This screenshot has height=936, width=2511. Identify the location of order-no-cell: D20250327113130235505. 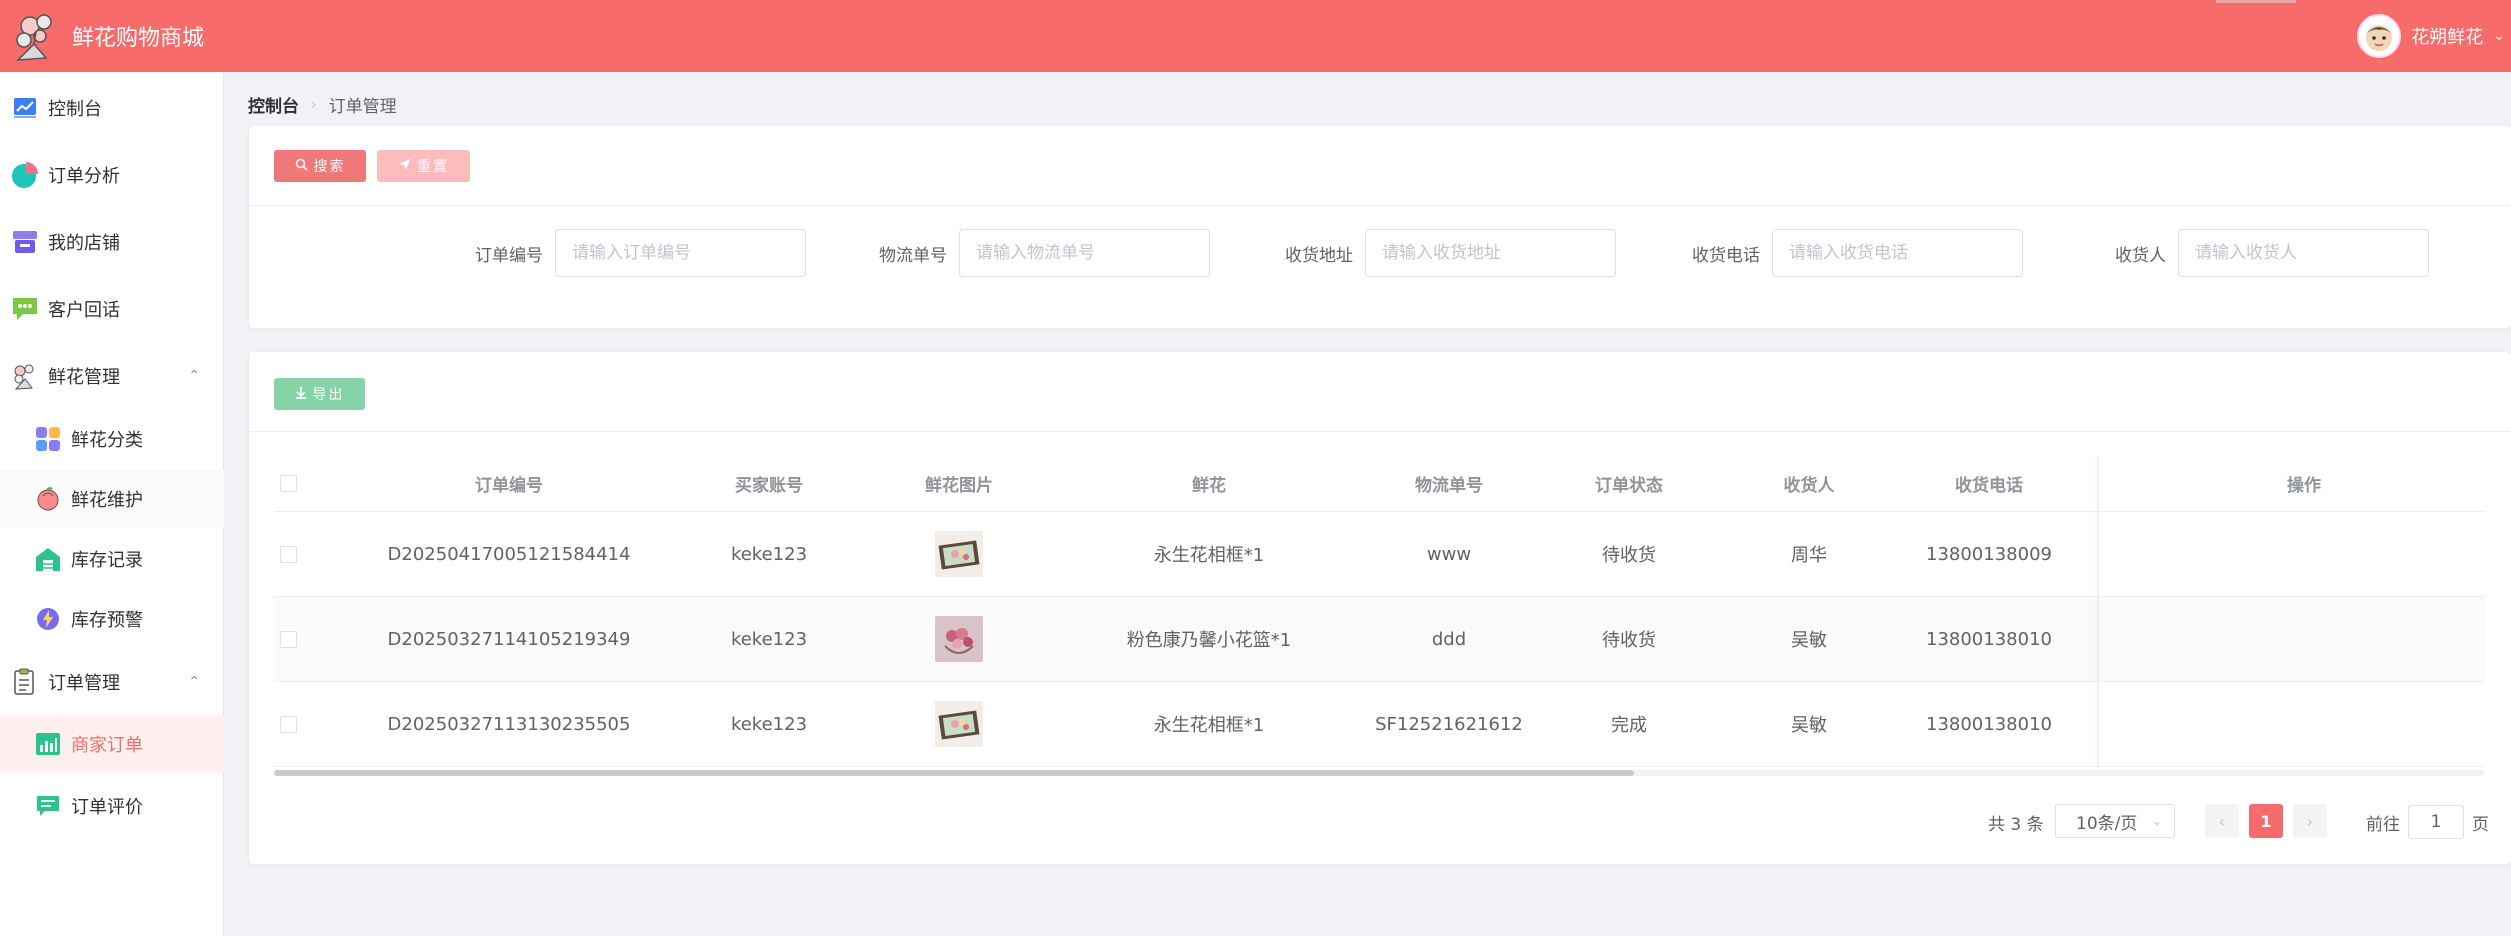
(509, 724).